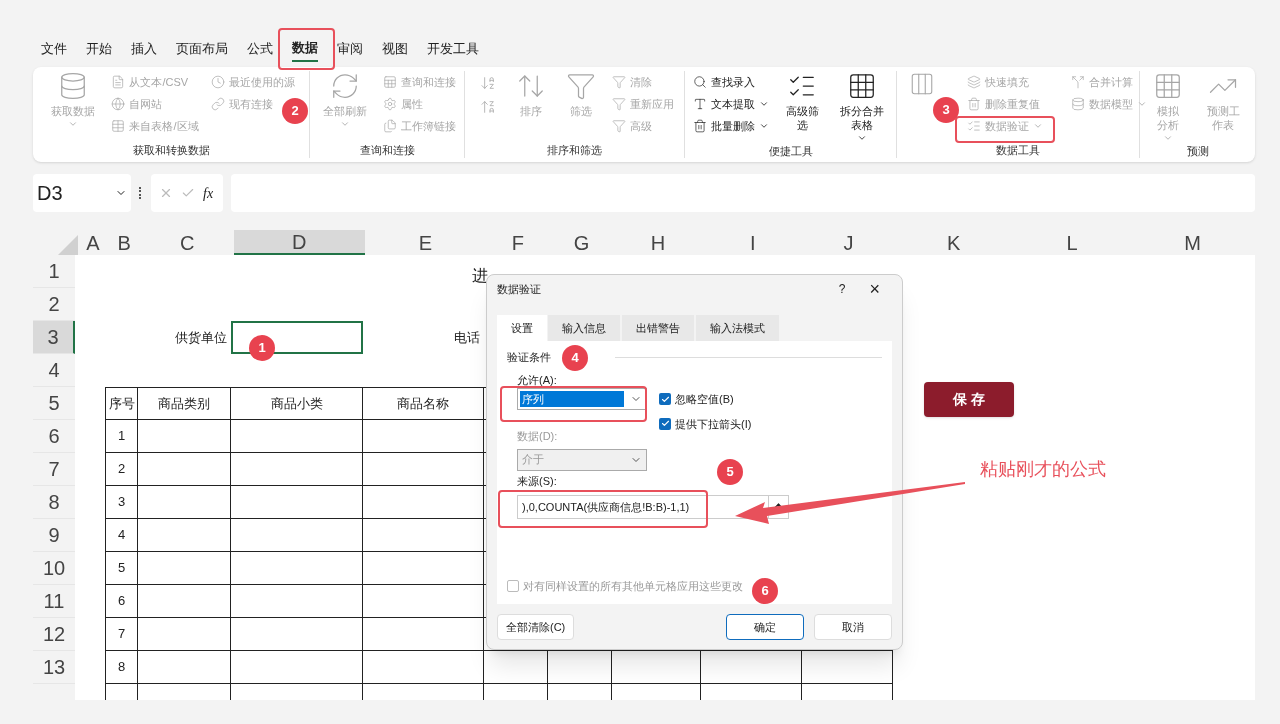 This screenshot has width=1280, height=724. I want to click on close-icon, so click(166, 193).